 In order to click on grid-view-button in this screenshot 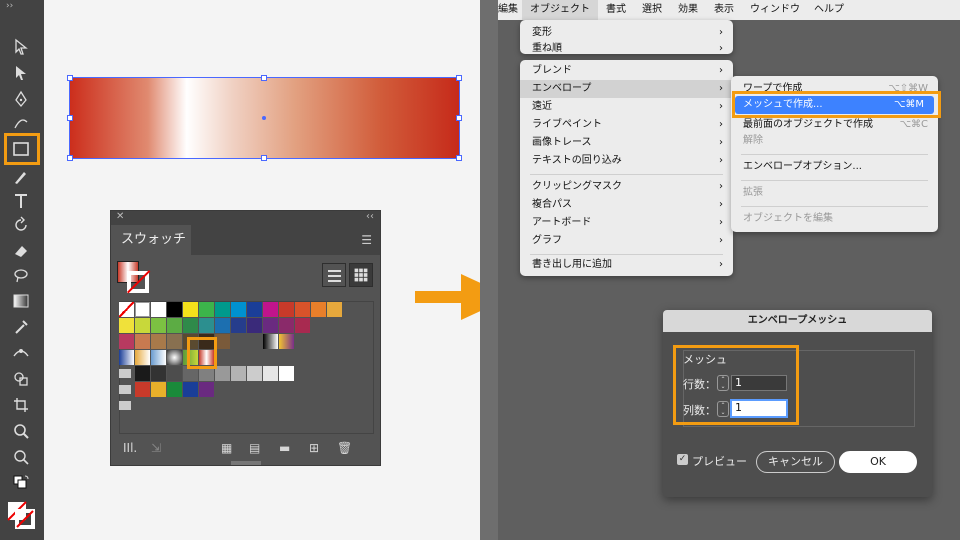, I will do `click(361, 275)`.